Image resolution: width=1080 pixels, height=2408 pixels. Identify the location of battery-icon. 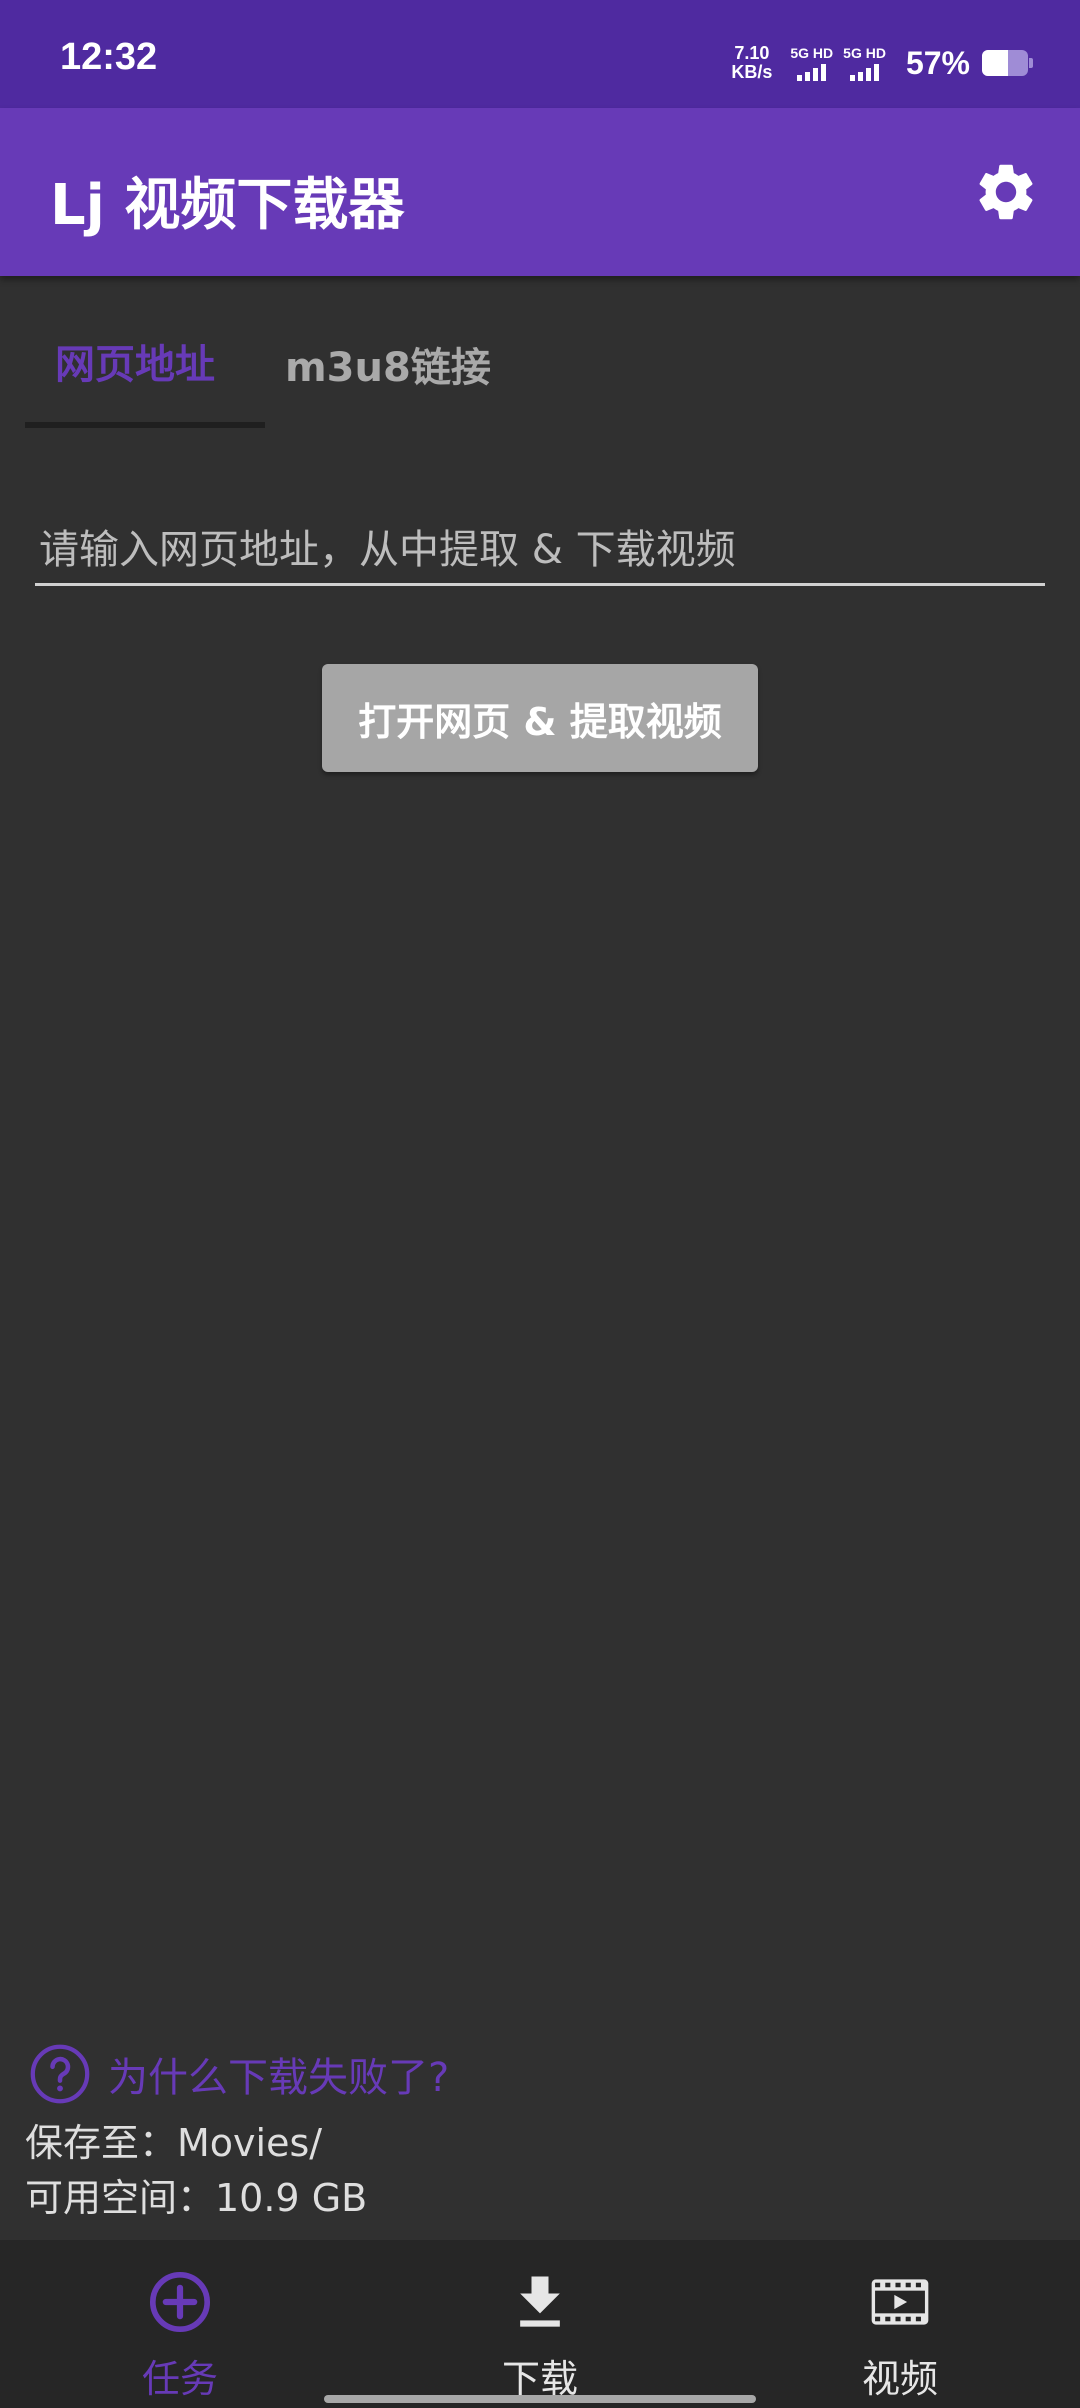
(1007, 63).